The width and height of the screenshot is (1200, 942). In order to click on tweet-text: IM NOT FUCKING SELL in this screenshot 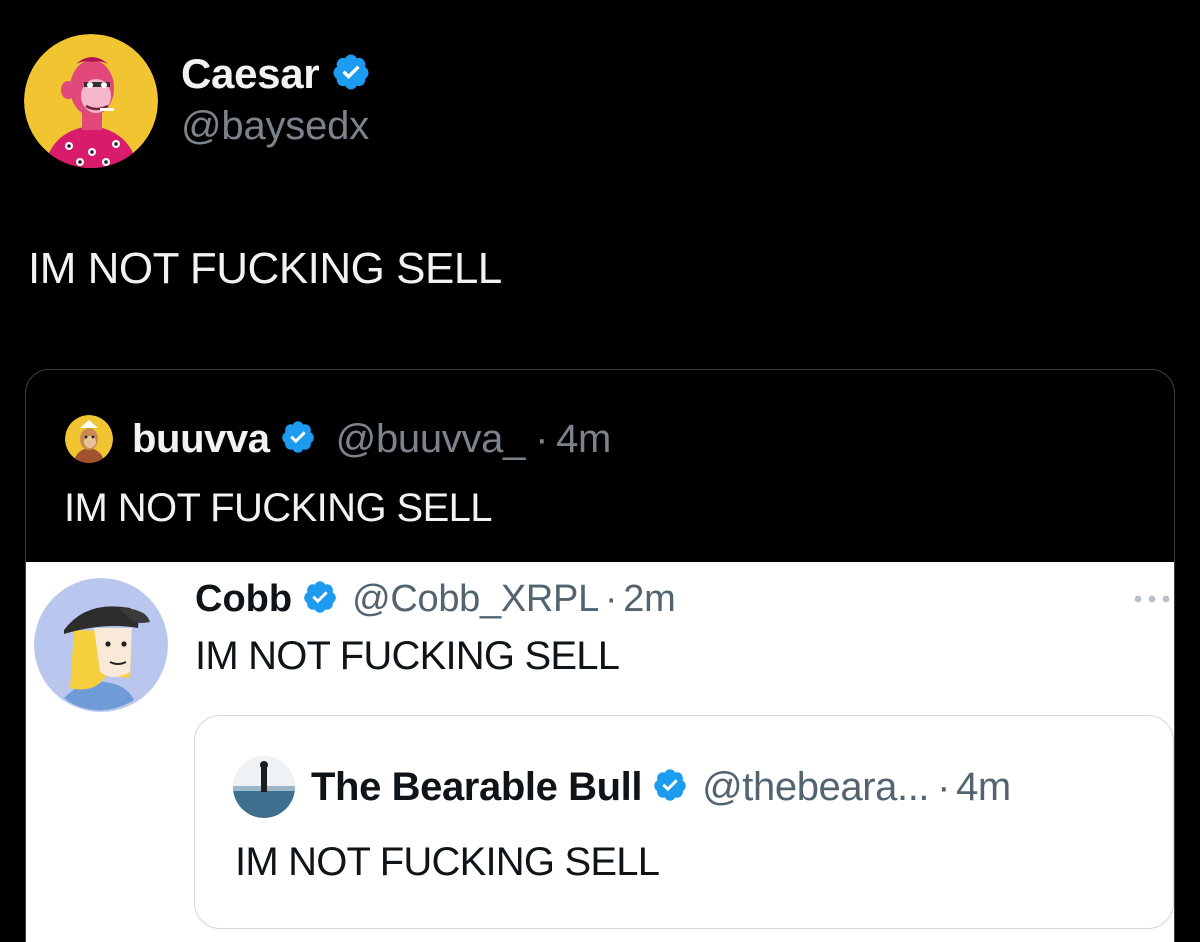, I will do `click(265, 268)`.